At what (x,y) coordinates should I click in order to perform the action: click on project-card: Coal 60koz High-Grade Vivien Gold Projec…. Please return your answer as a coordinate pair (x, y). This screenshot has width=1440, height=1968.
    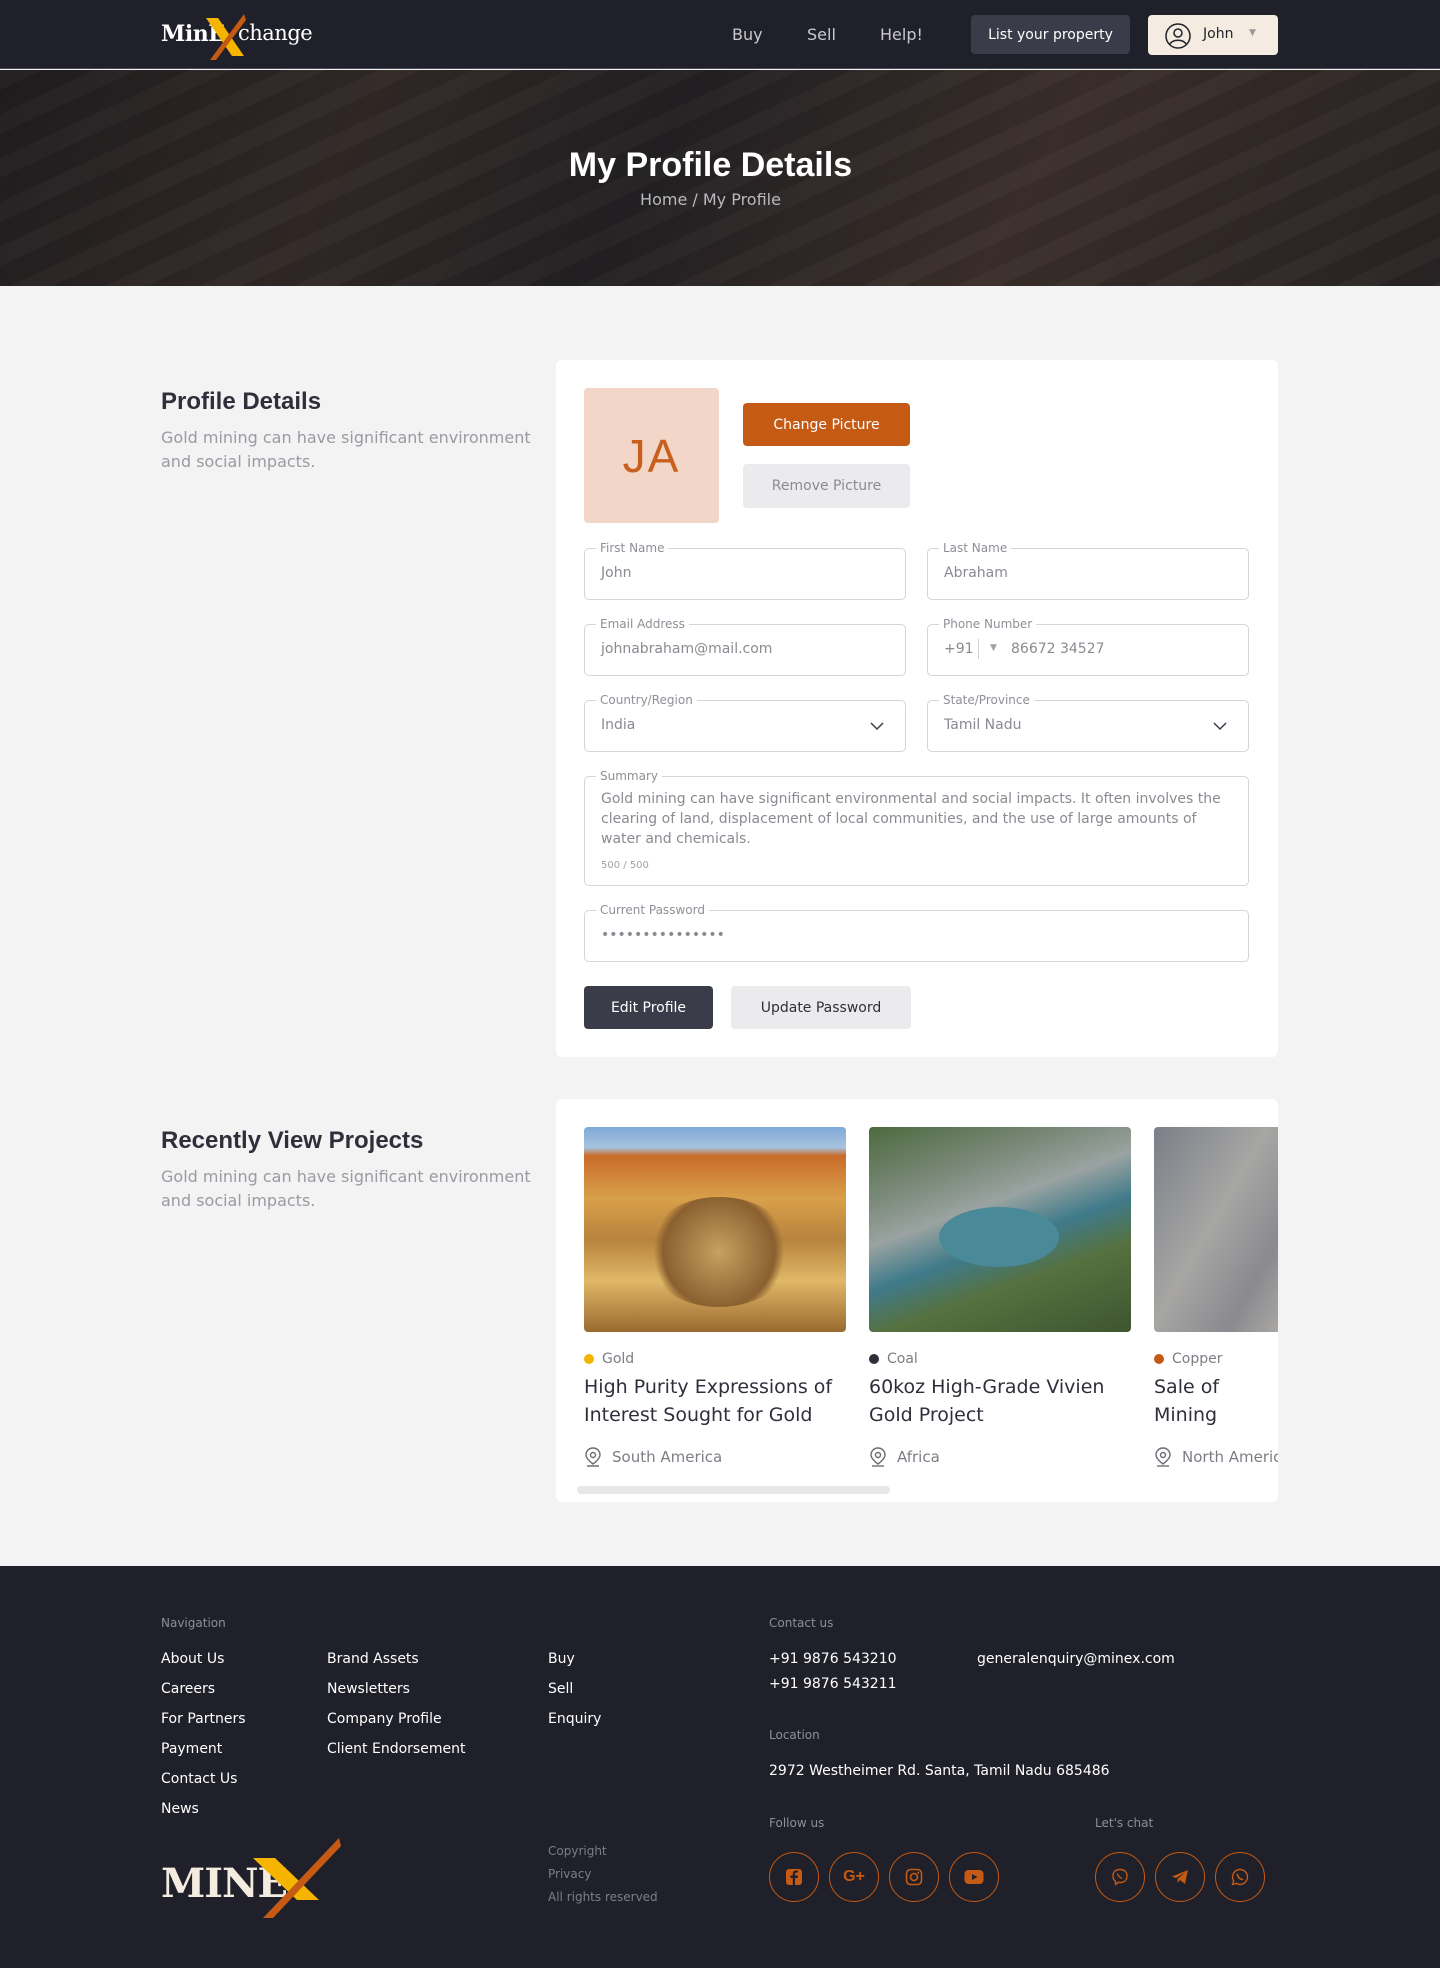
    Looking at the image, I should click on (1000, 1297).